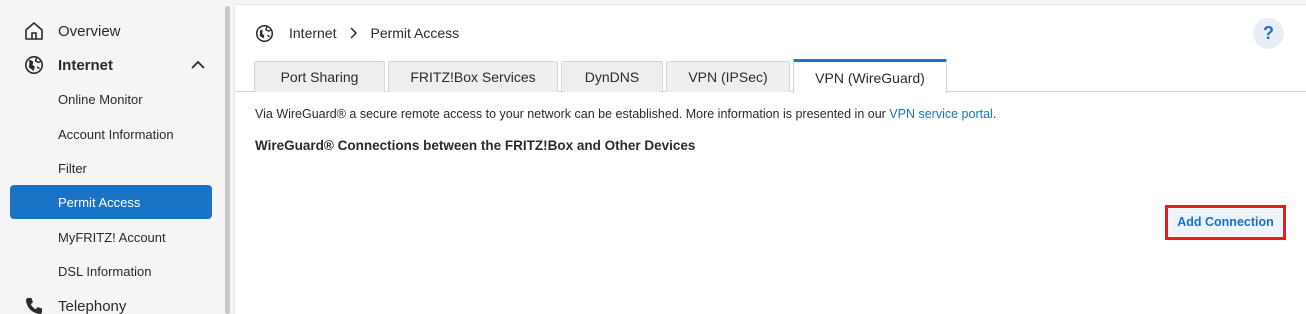 The width and height of the screenshot is (1306, 314). I want to click on sidebar-item-myfritz-account: MyFRITZ! Account, so click(111, 237).